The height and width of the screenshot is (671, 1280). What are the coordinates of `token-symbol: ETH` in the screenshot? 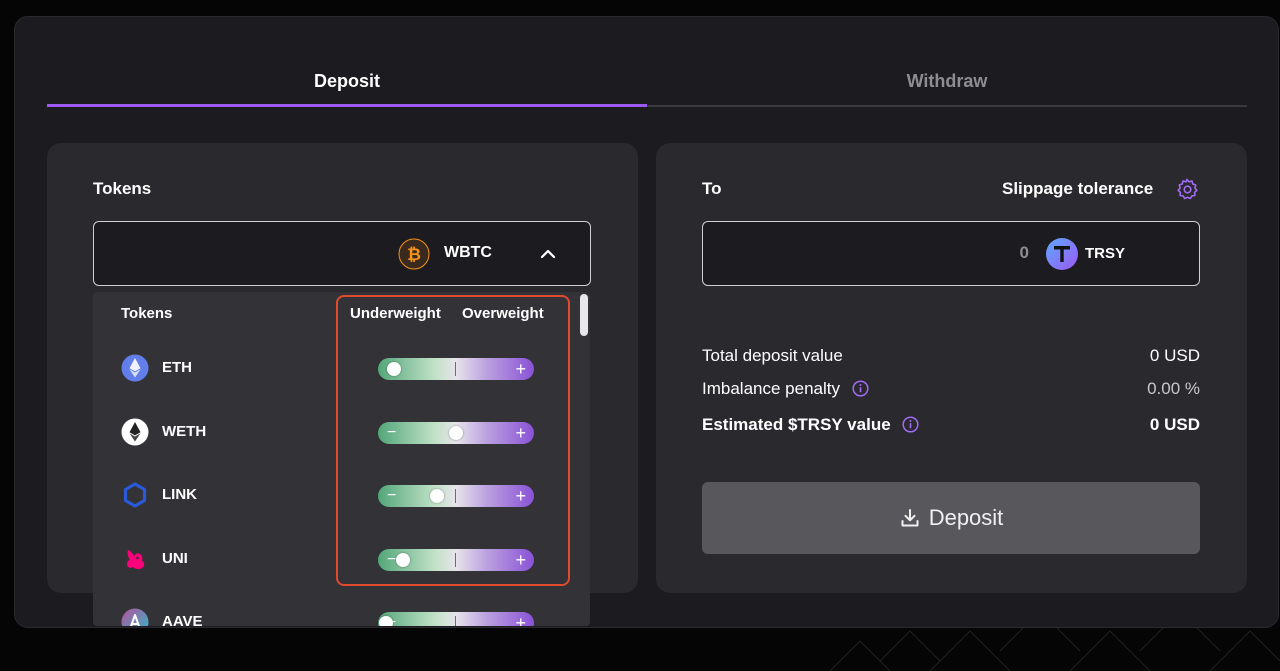 It's located at (177, 367).